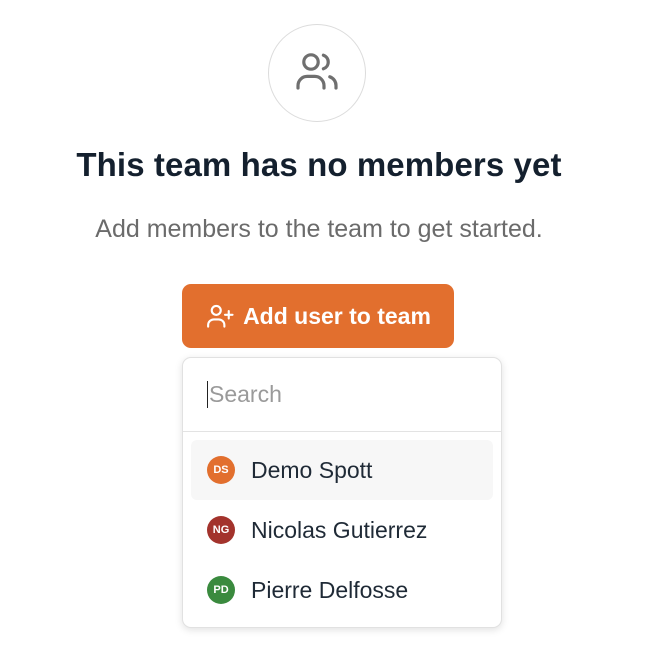  I want to click on user-name: Demo Spott, so click(312, 469).